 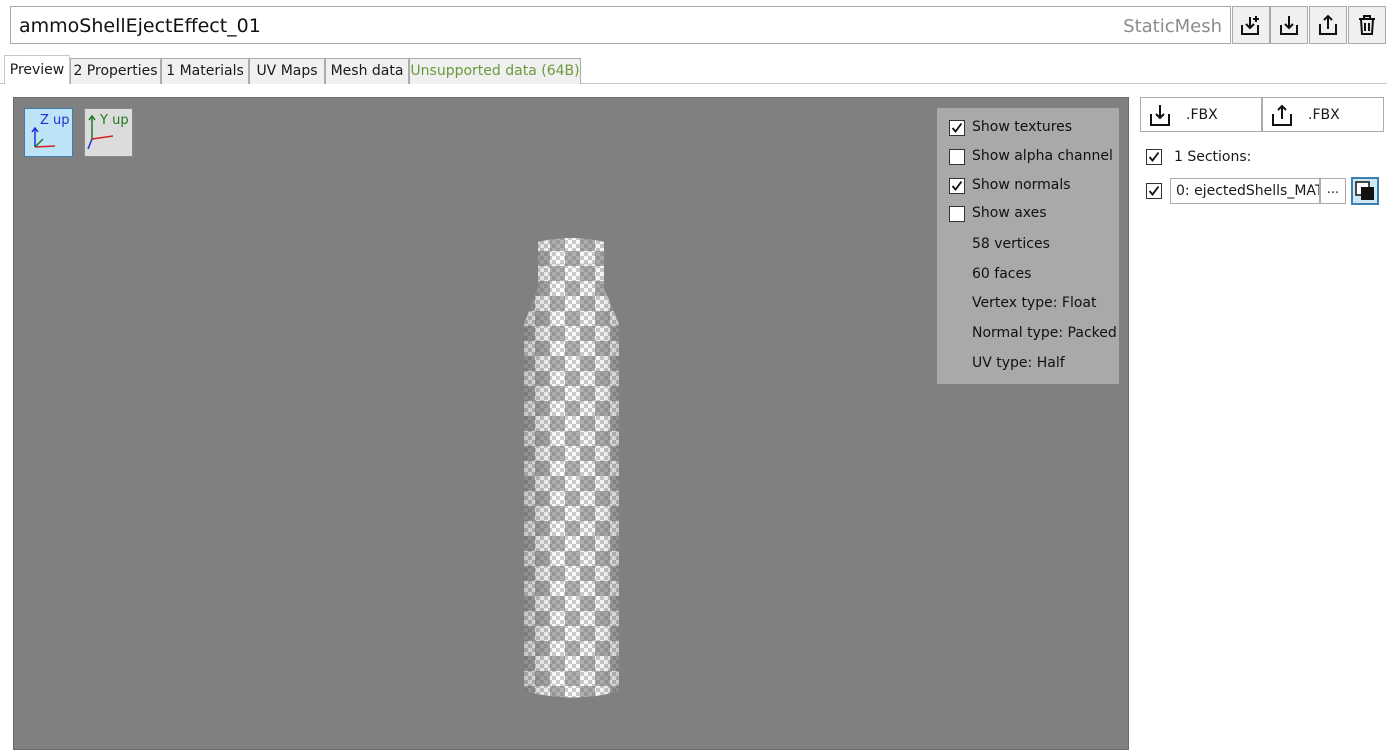 I want to click on sections-checkbox, so click(x=1154, y=157).